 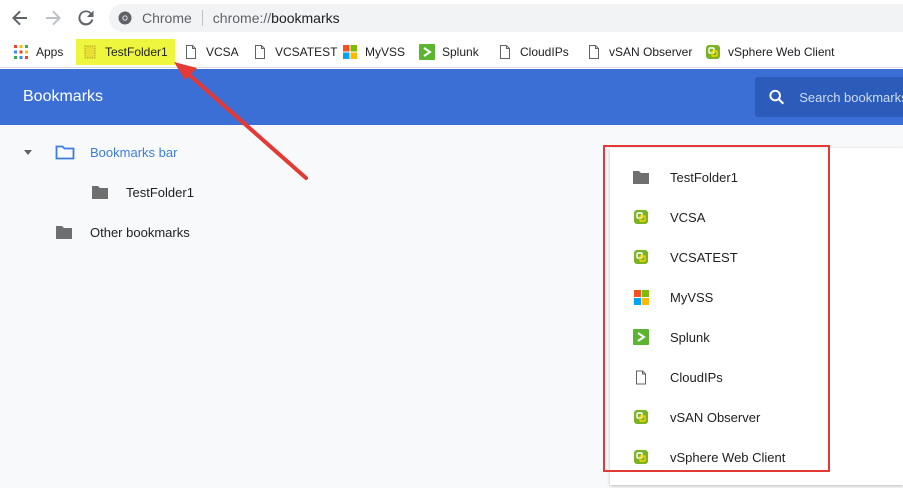 I want to click on bookmark-myvss: MyVSS, so click(x=373, y=52).